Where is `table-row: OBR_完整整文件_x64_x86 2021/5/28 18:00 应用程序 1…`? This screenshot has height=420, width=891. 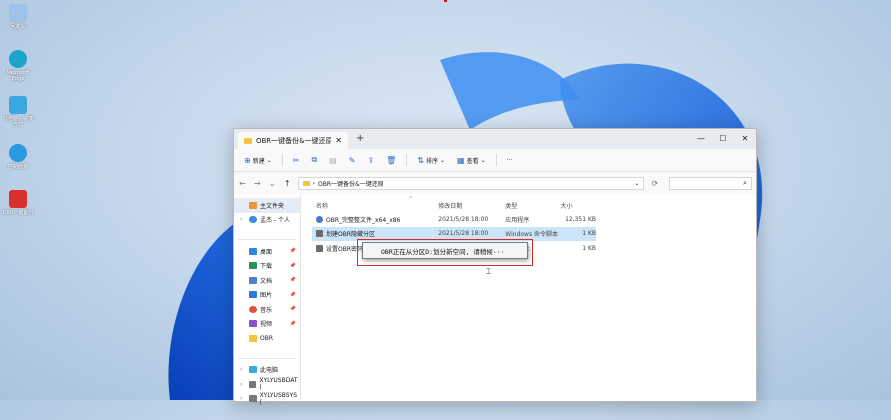 table-row: OBR_完整整文件_x64_x86 2021/5/28 18:00 应用程序 1… is located at coordinates (454, 219).